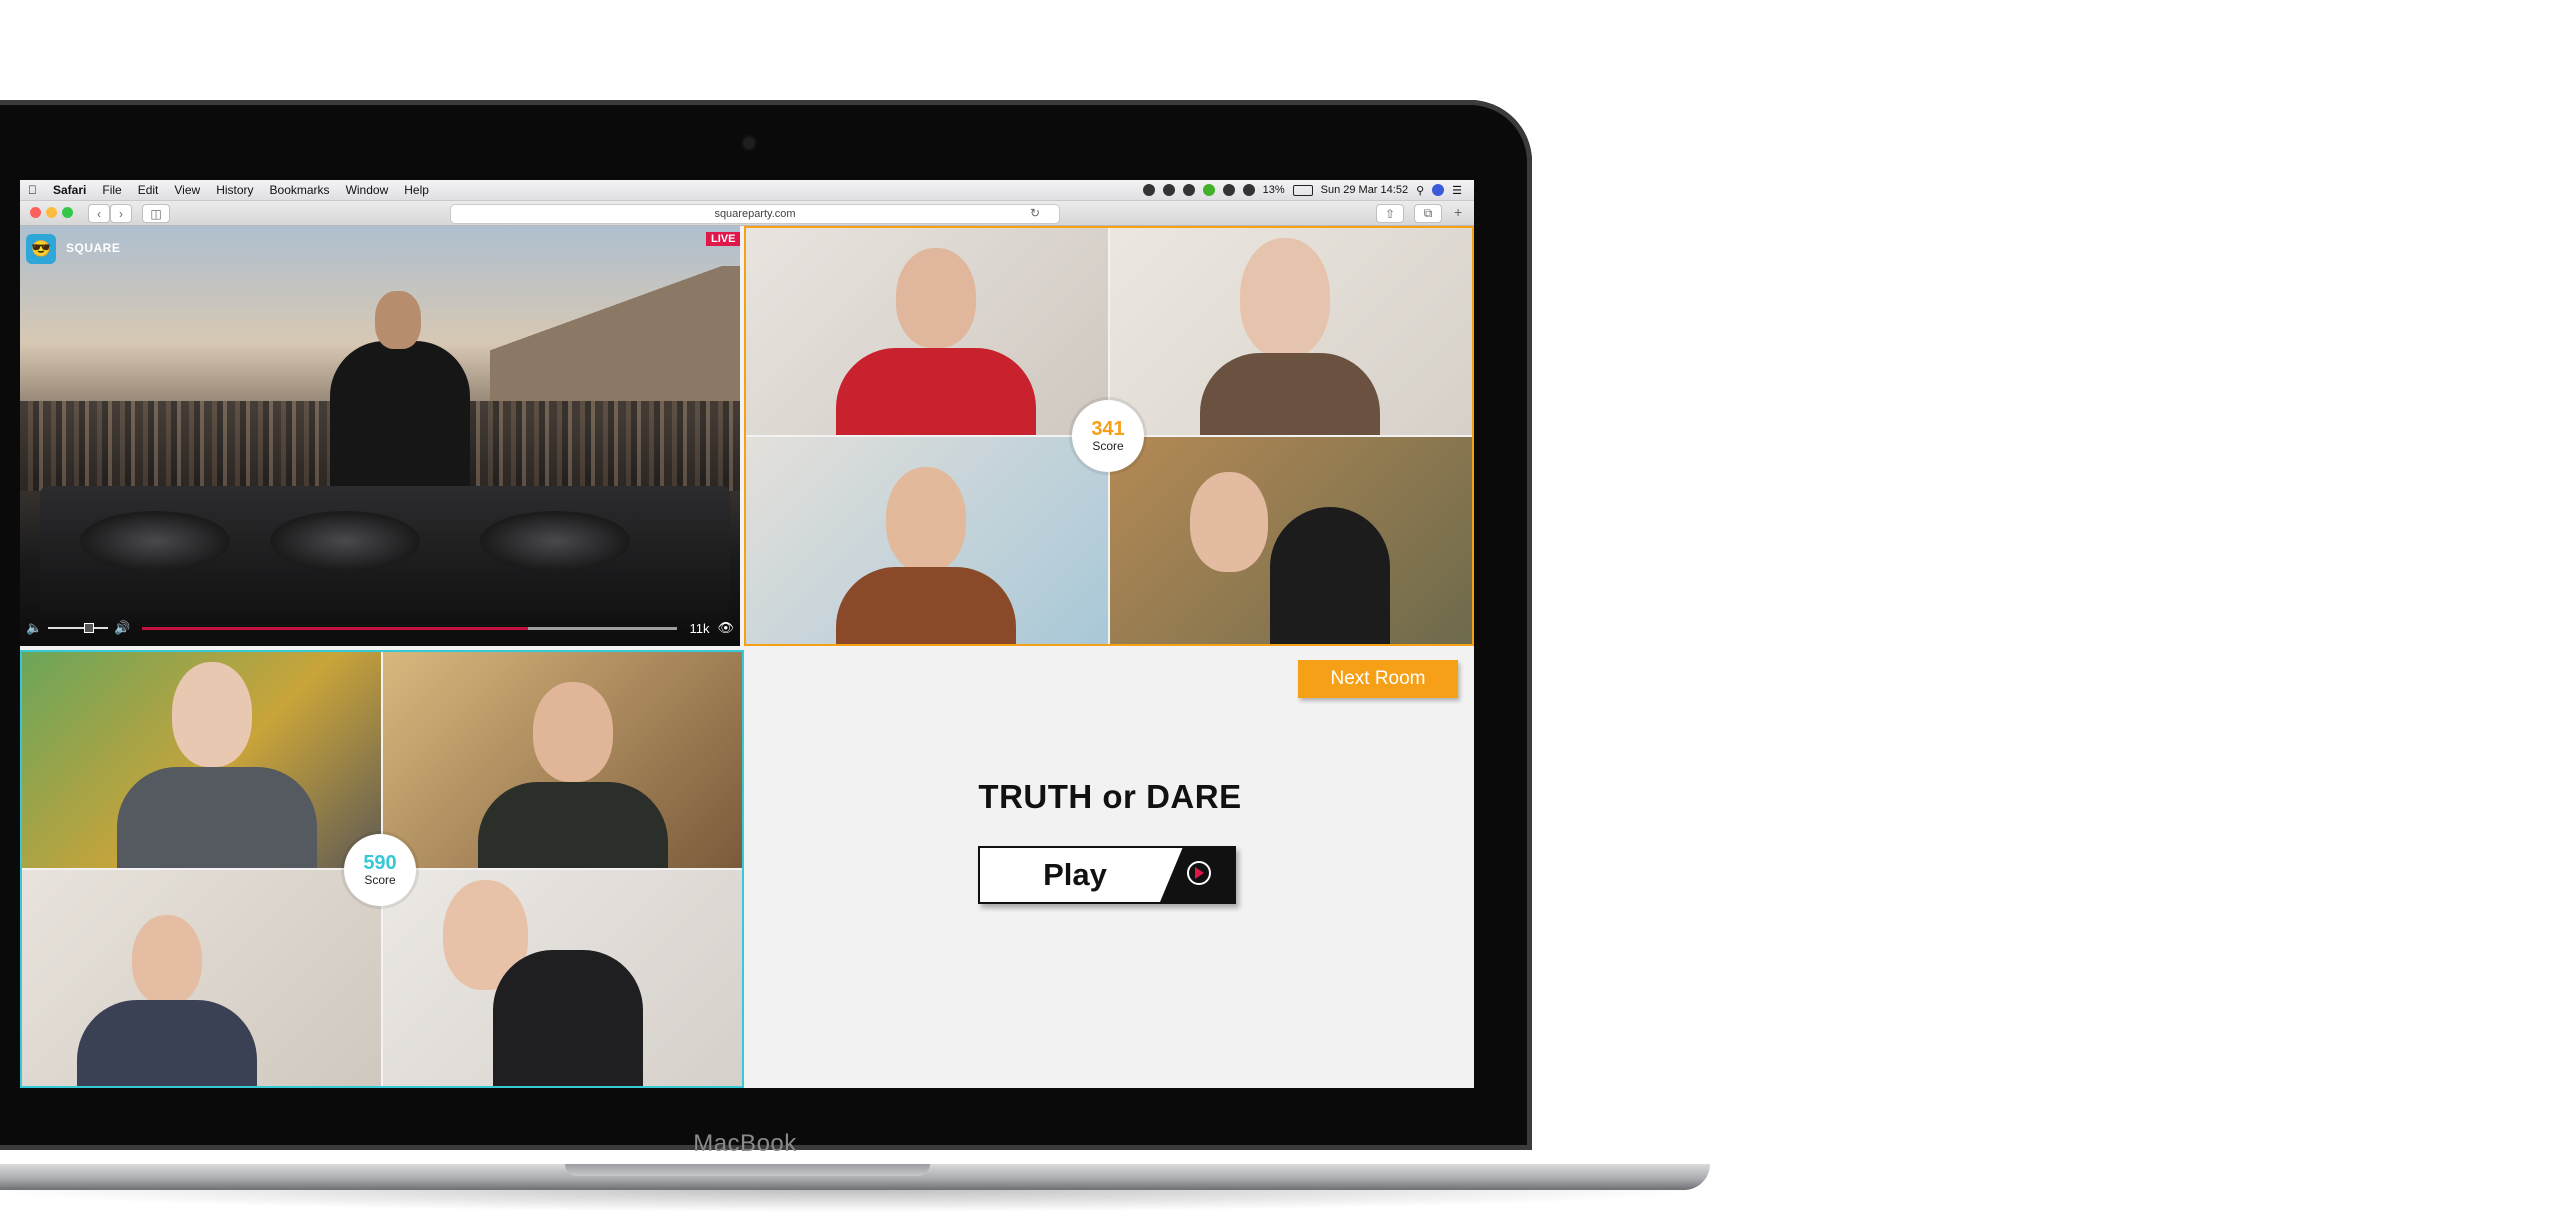 The height and width of the screenshot is (1224, 2560). Describe the element at coordinates (51, 212) in the screenshot. I see `minimize-window-button` at that location.